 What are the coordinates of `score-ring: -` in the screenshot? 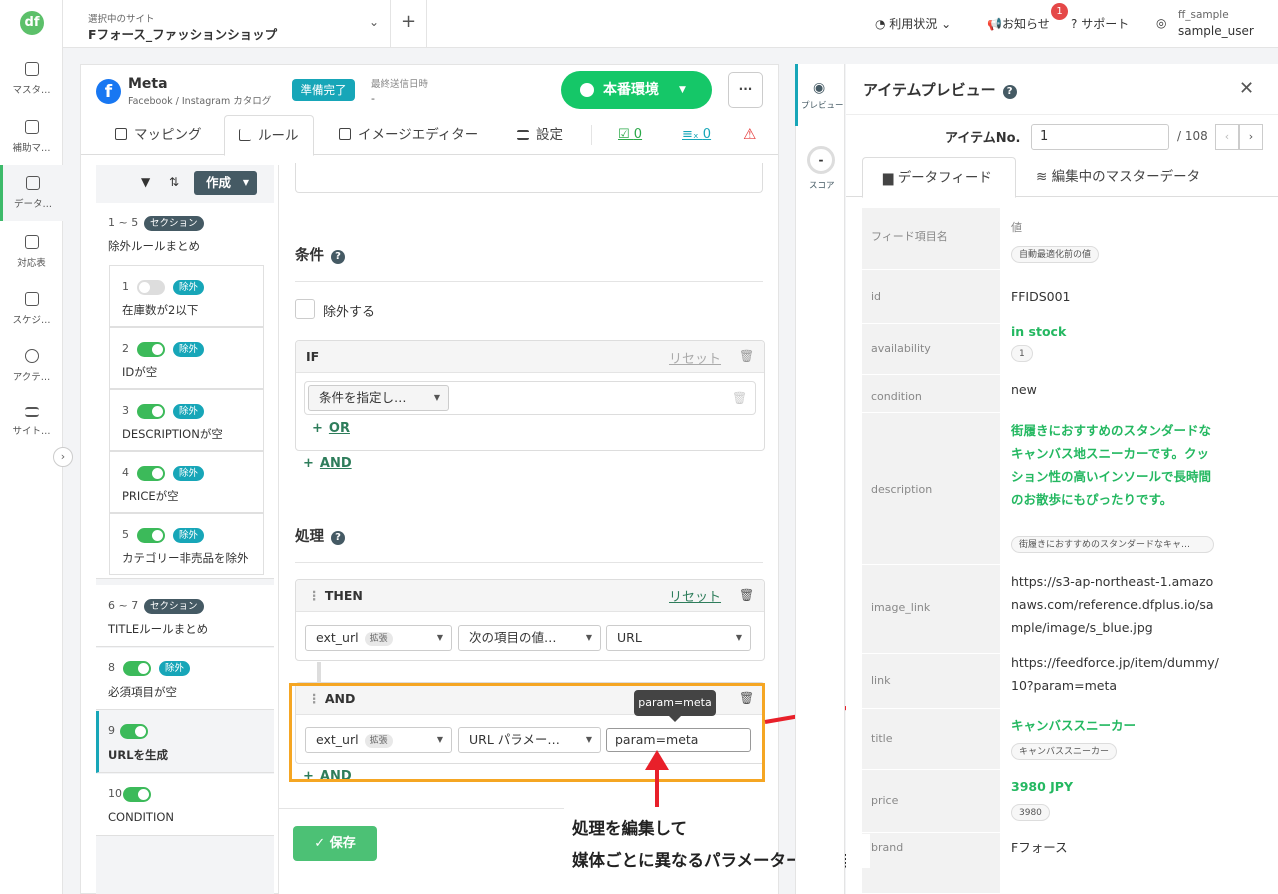 It's located at (821, 160).